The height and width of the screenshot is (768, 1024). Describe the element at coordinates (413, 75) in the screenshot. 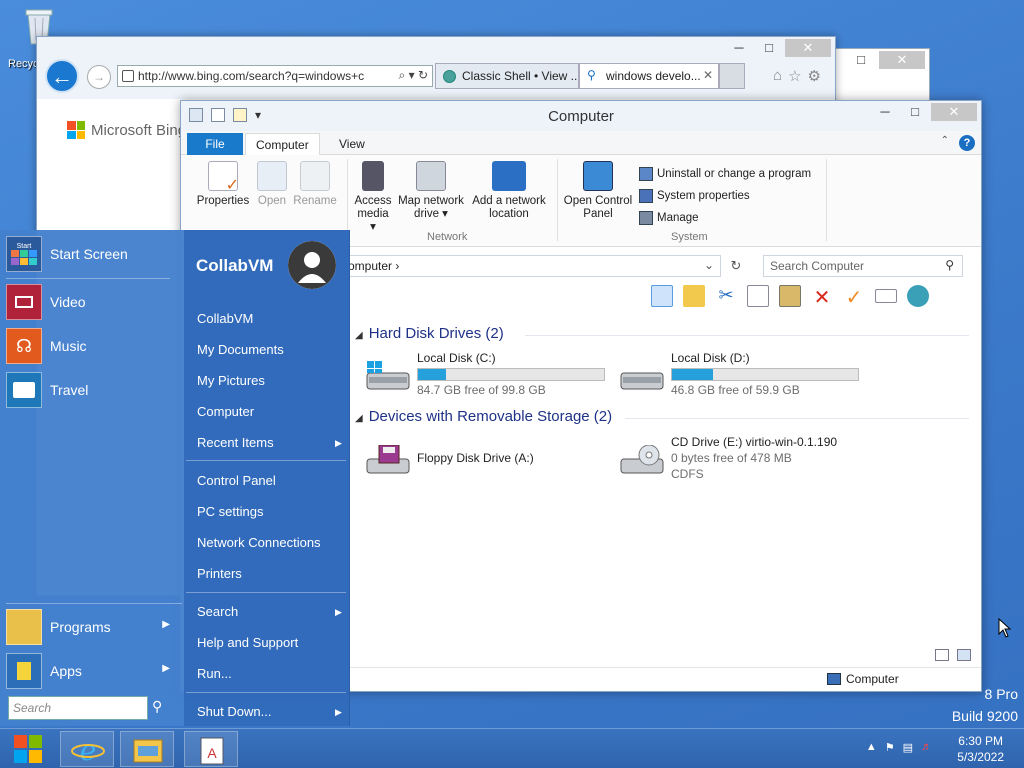

I see `address-tools: ⌕ ▾ ↻` at that location.